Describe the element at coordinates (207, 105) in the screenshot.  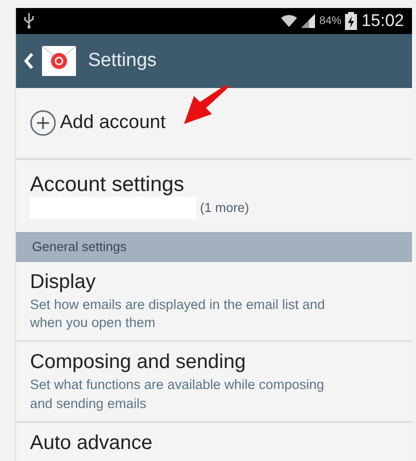
I see `arrow-annotation` at that location.